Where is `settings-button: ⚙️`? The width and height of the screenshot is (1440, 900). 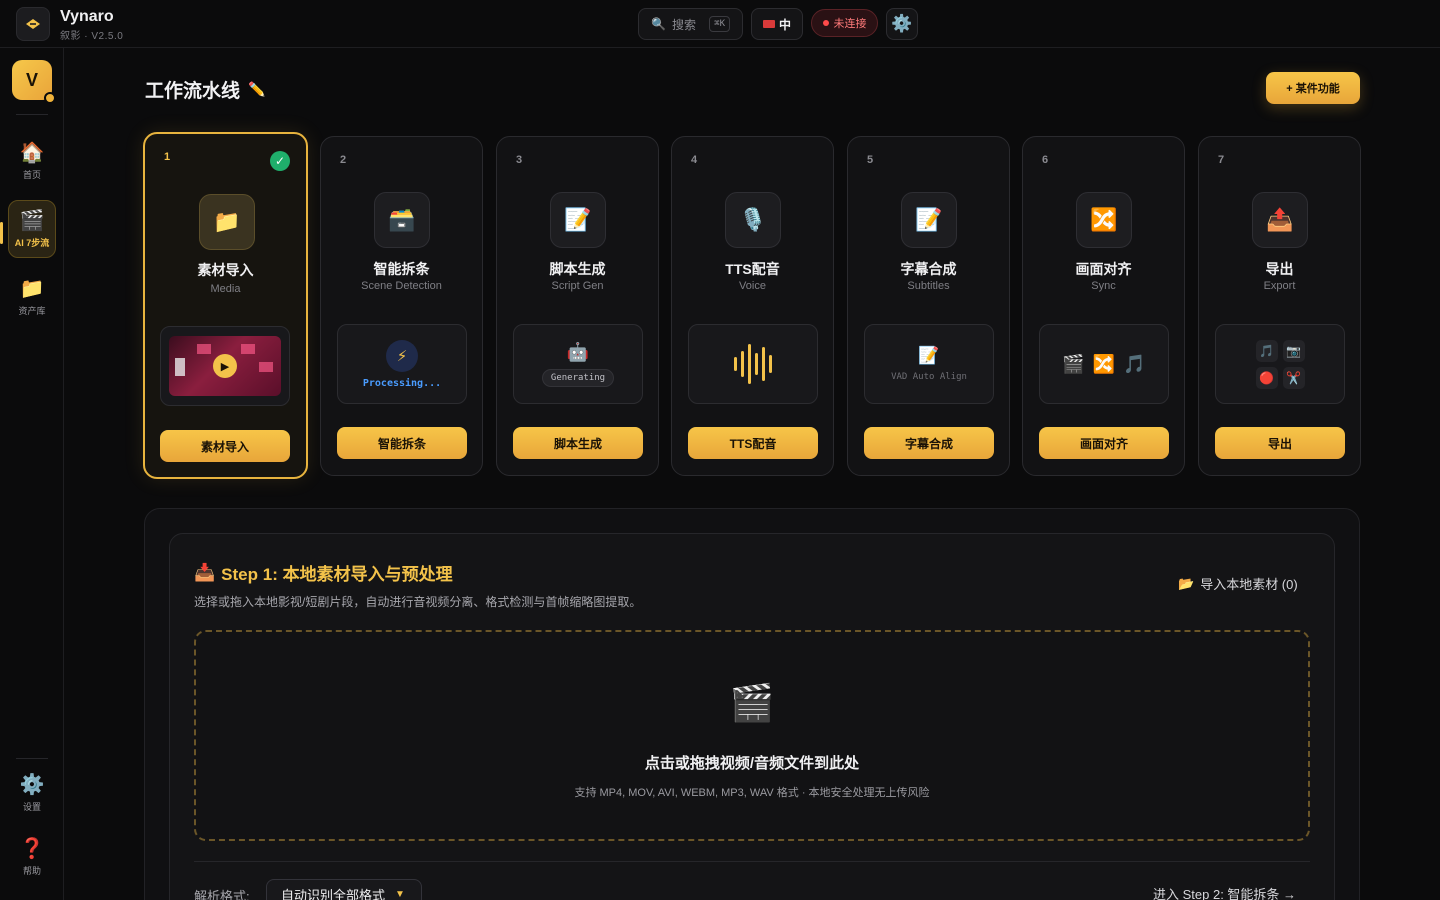
settings-button: ⚙️ is located at coordinates (902, 24).